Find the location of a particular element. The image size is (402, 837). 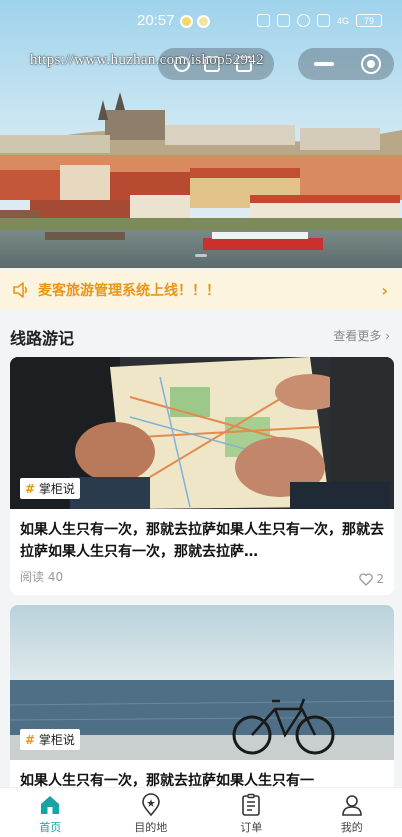

section-header: 线路游记 查看更多 › is located at coordinates (201, 334).